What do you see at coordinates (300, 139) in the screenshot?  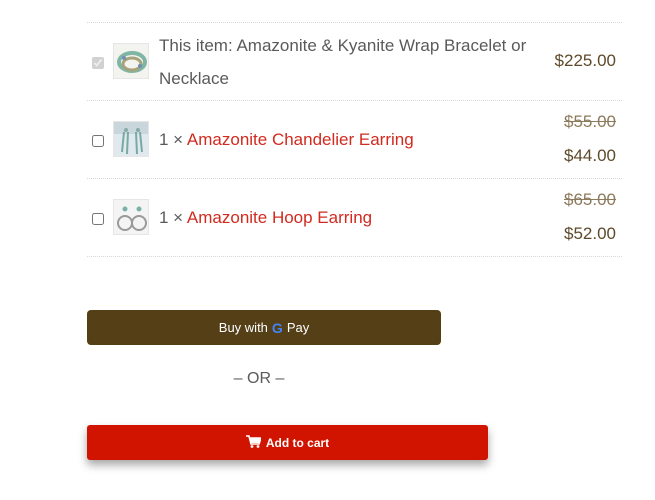 I see `product-link: Amazonite Chandelier Earring` at bounding box center [300, 139].